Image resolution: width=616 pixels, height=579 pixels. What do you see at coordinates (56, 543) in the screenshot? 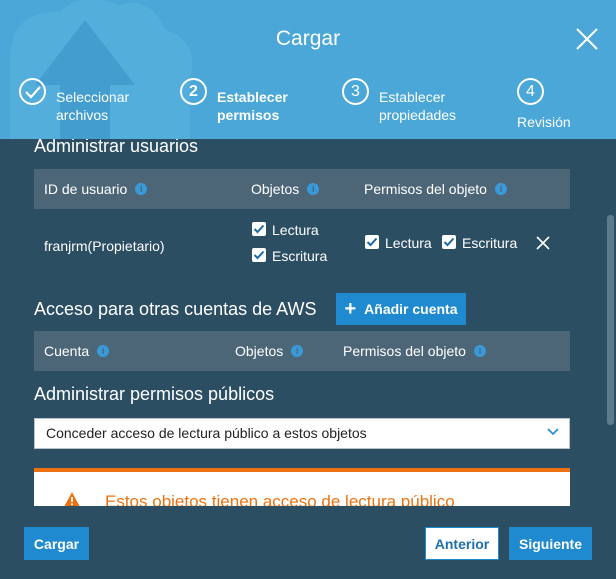
I see `upload-button: Cargar` at bounding box center [56, 543].